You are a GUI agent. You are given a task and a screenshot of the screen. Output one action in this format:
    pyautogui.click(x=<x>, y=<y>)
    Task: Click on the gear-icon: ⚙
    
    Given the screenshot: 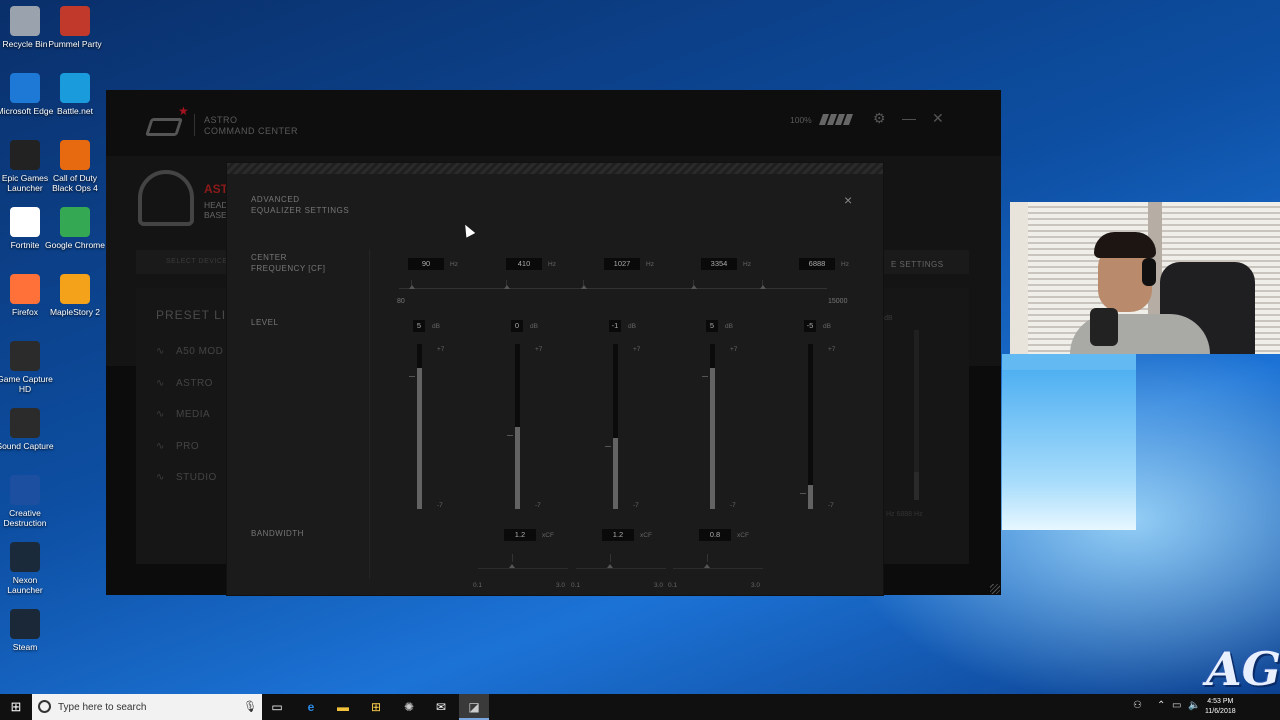 What is the action you would take?
    pyautogui.click(x=879, y=118)
    